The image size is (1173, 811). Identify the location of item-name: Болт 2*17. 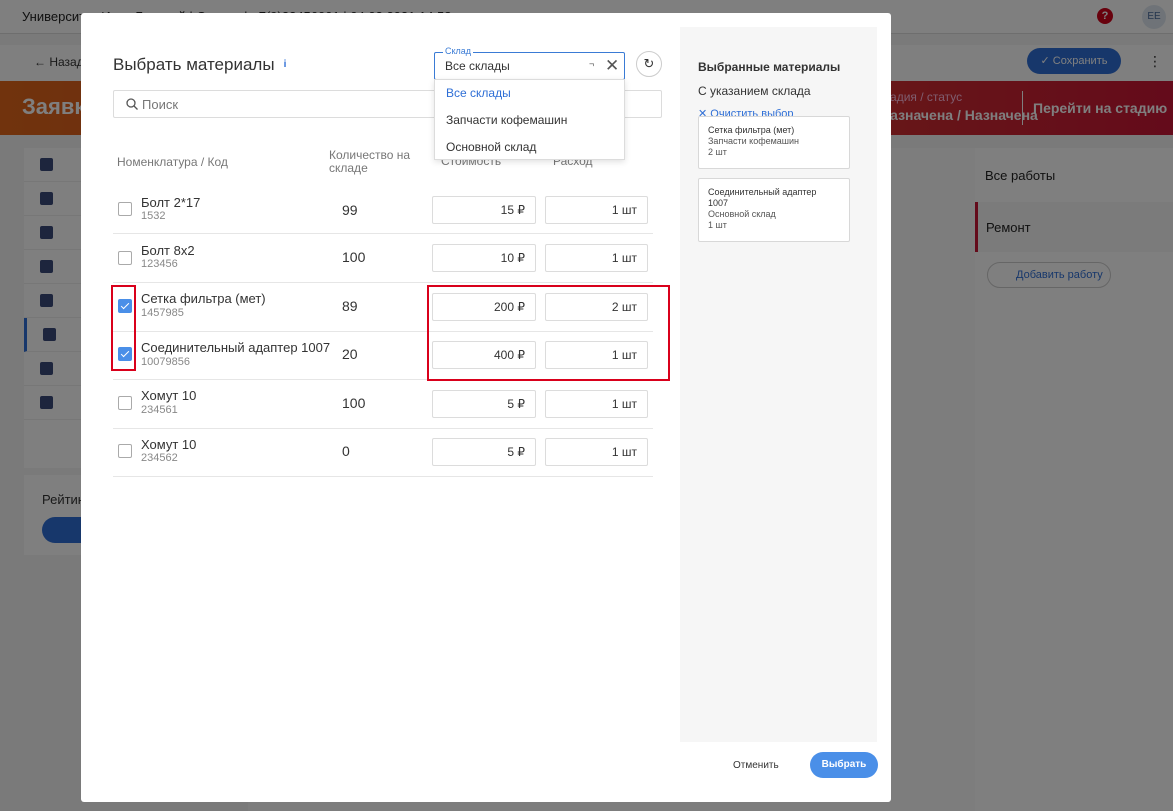
(171, 202).